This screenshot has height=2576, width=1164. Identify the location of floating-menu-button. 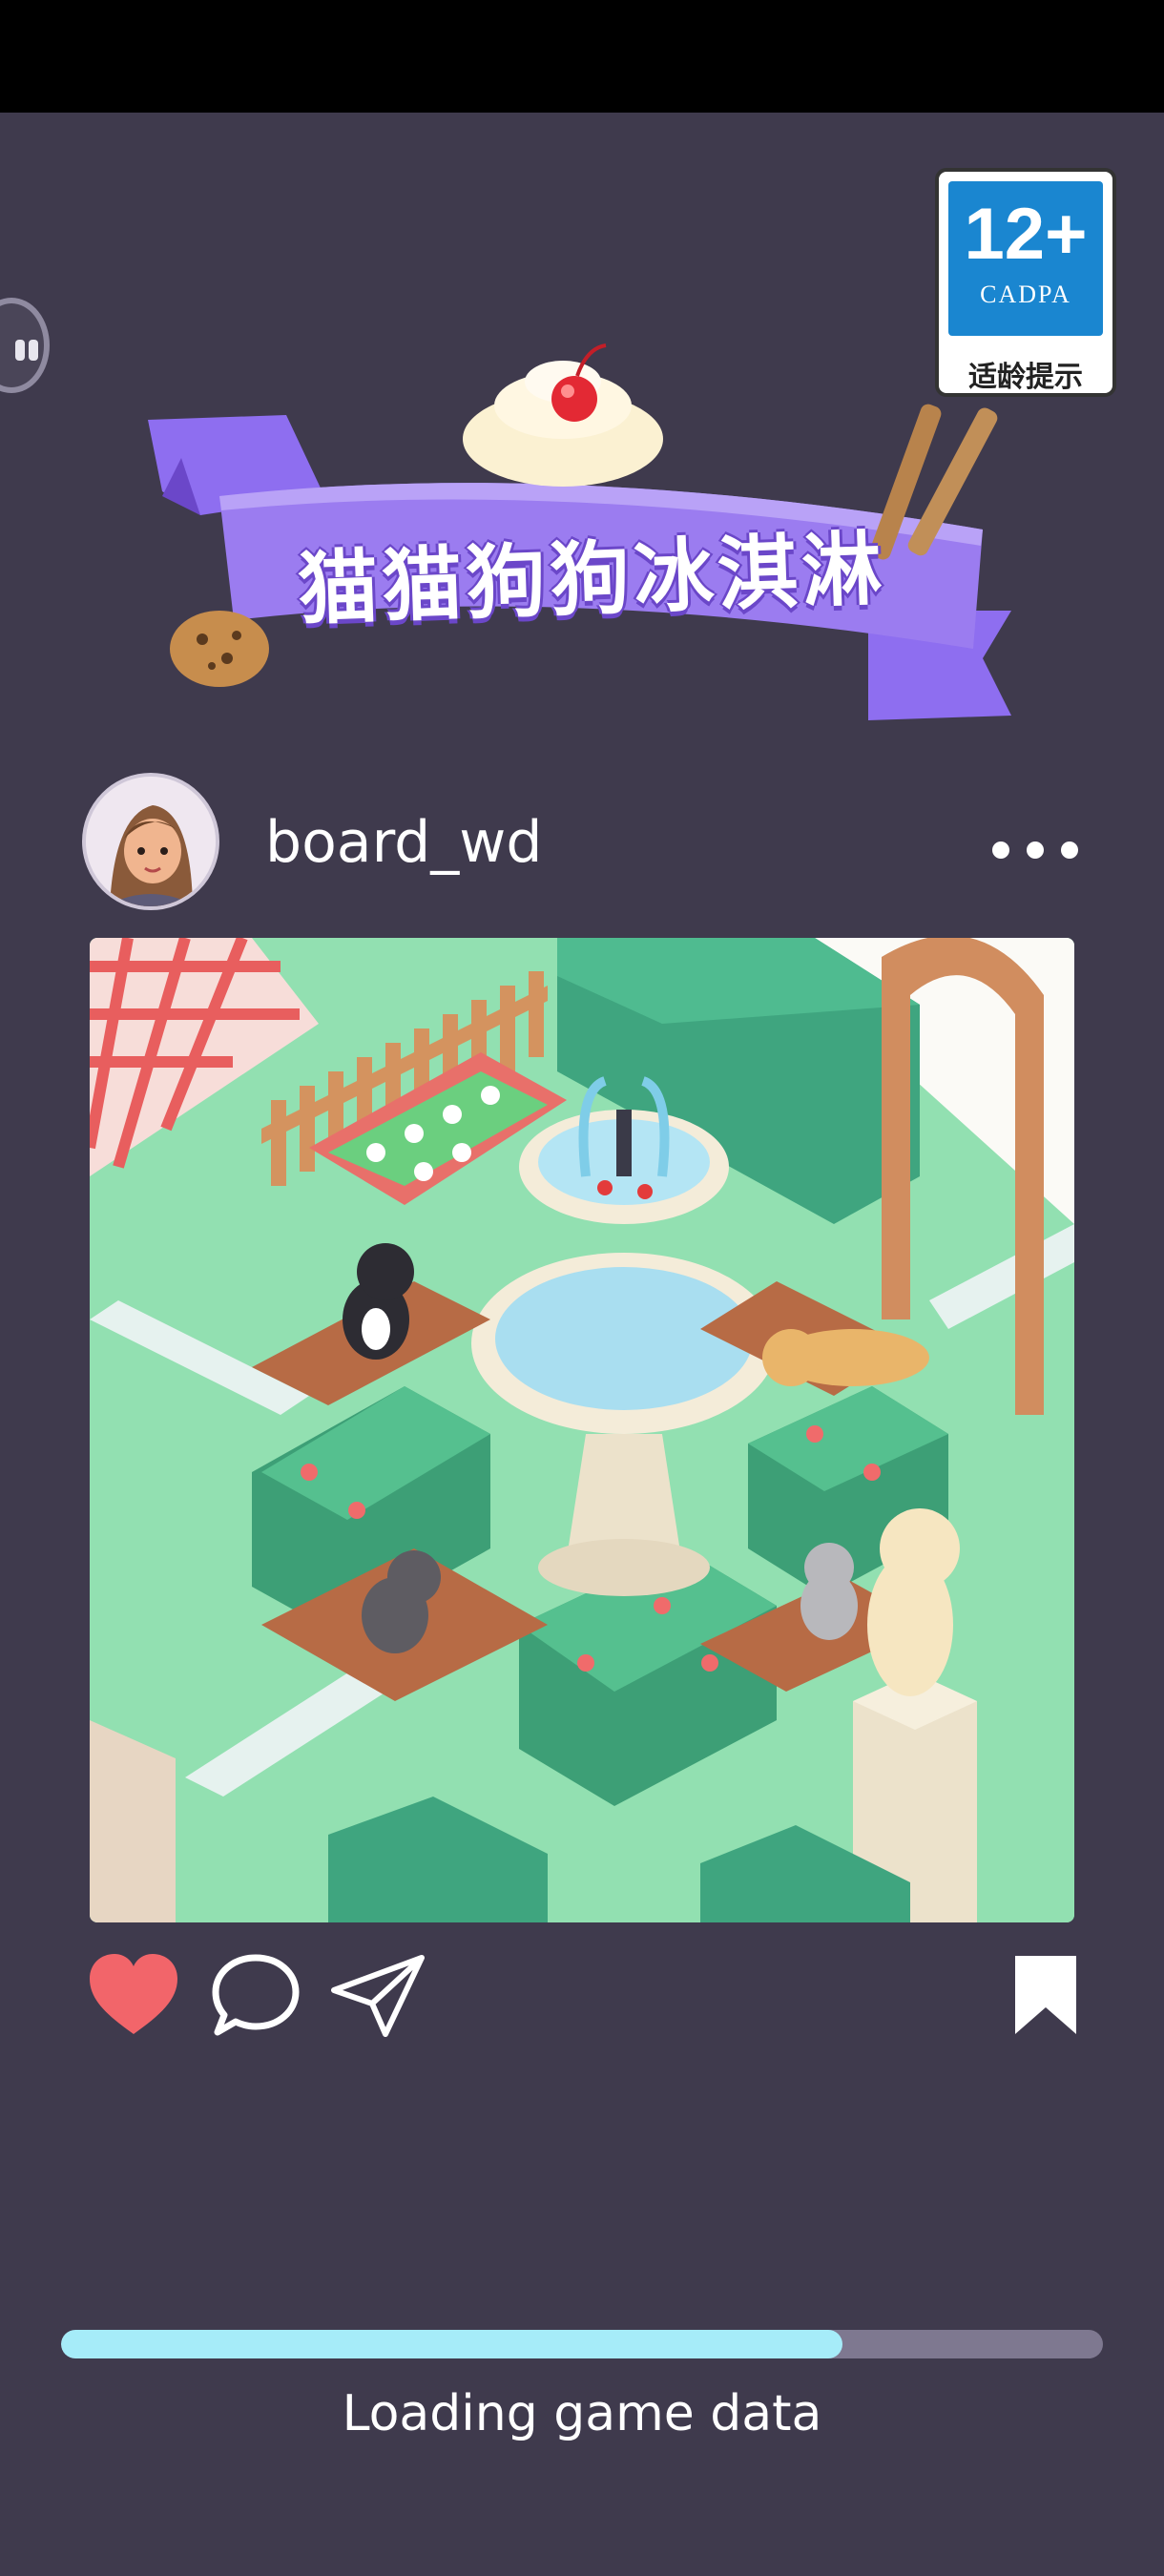
(25, 345).